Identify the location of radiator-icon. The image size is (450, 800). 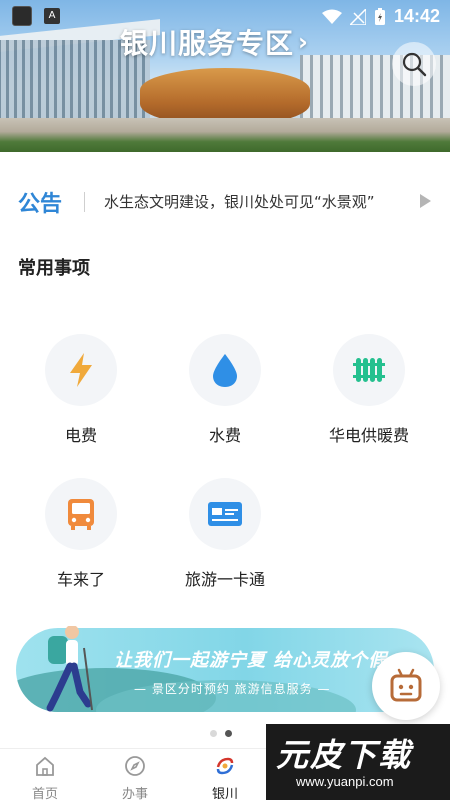
(369, 370).